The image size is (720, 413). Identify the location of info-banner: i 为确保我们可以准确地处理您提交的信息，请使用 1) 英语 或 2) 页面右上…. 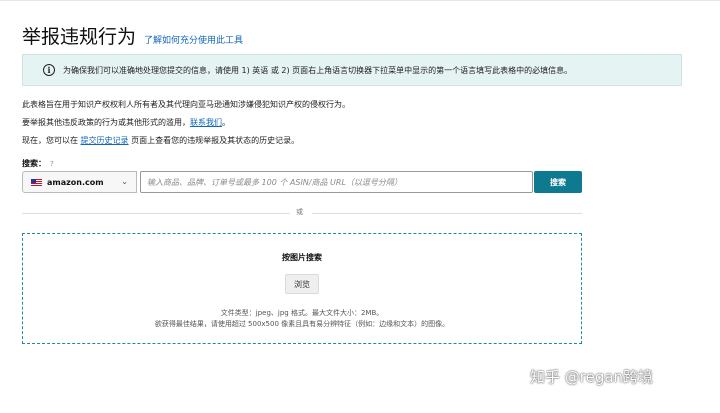
(352, 70).